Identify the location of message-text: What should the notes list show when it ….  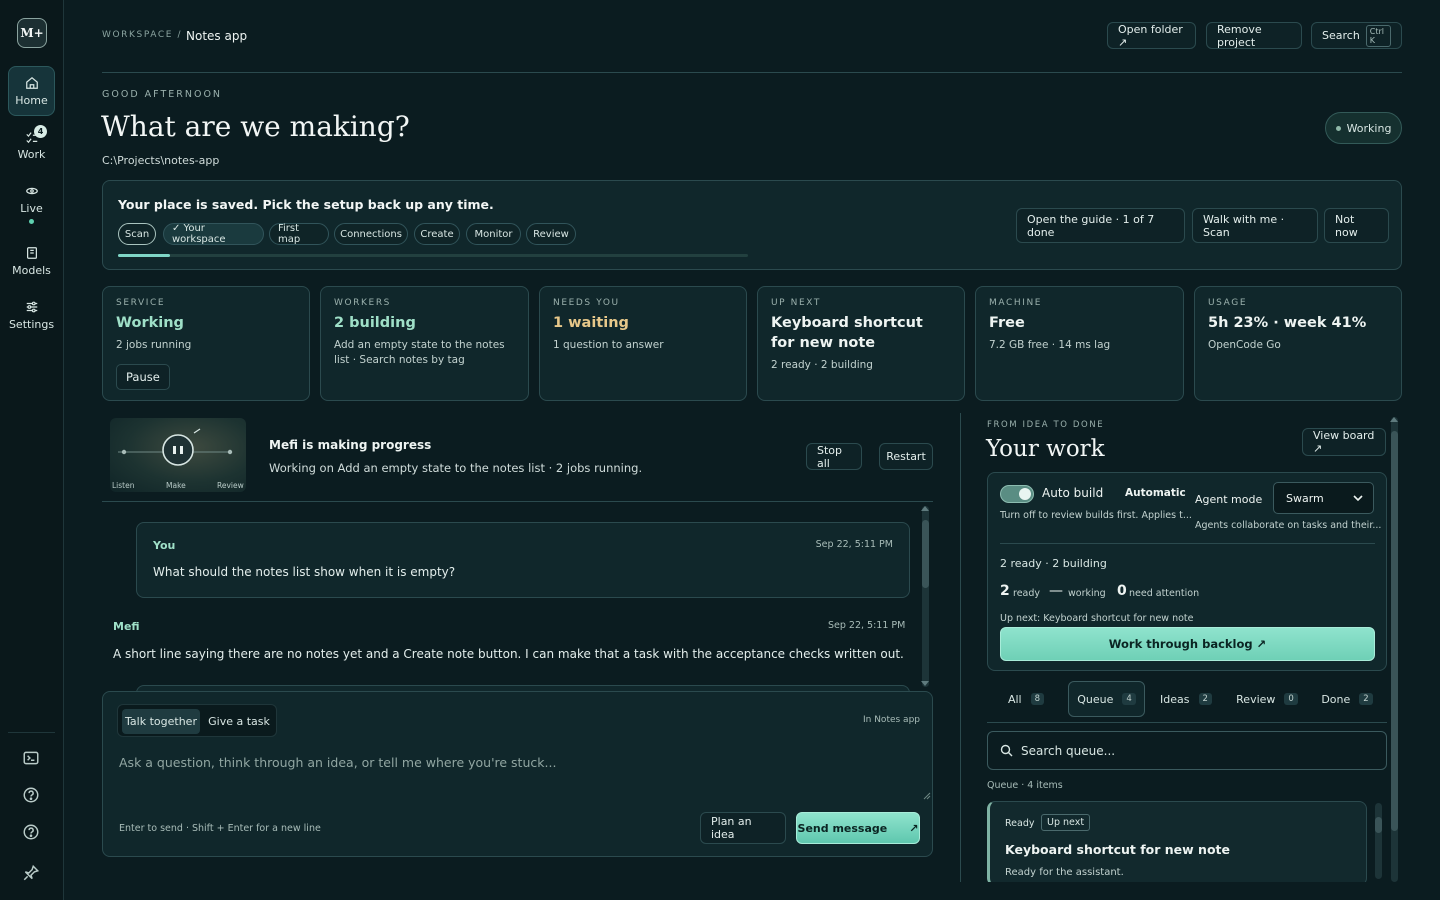
(304, 572).